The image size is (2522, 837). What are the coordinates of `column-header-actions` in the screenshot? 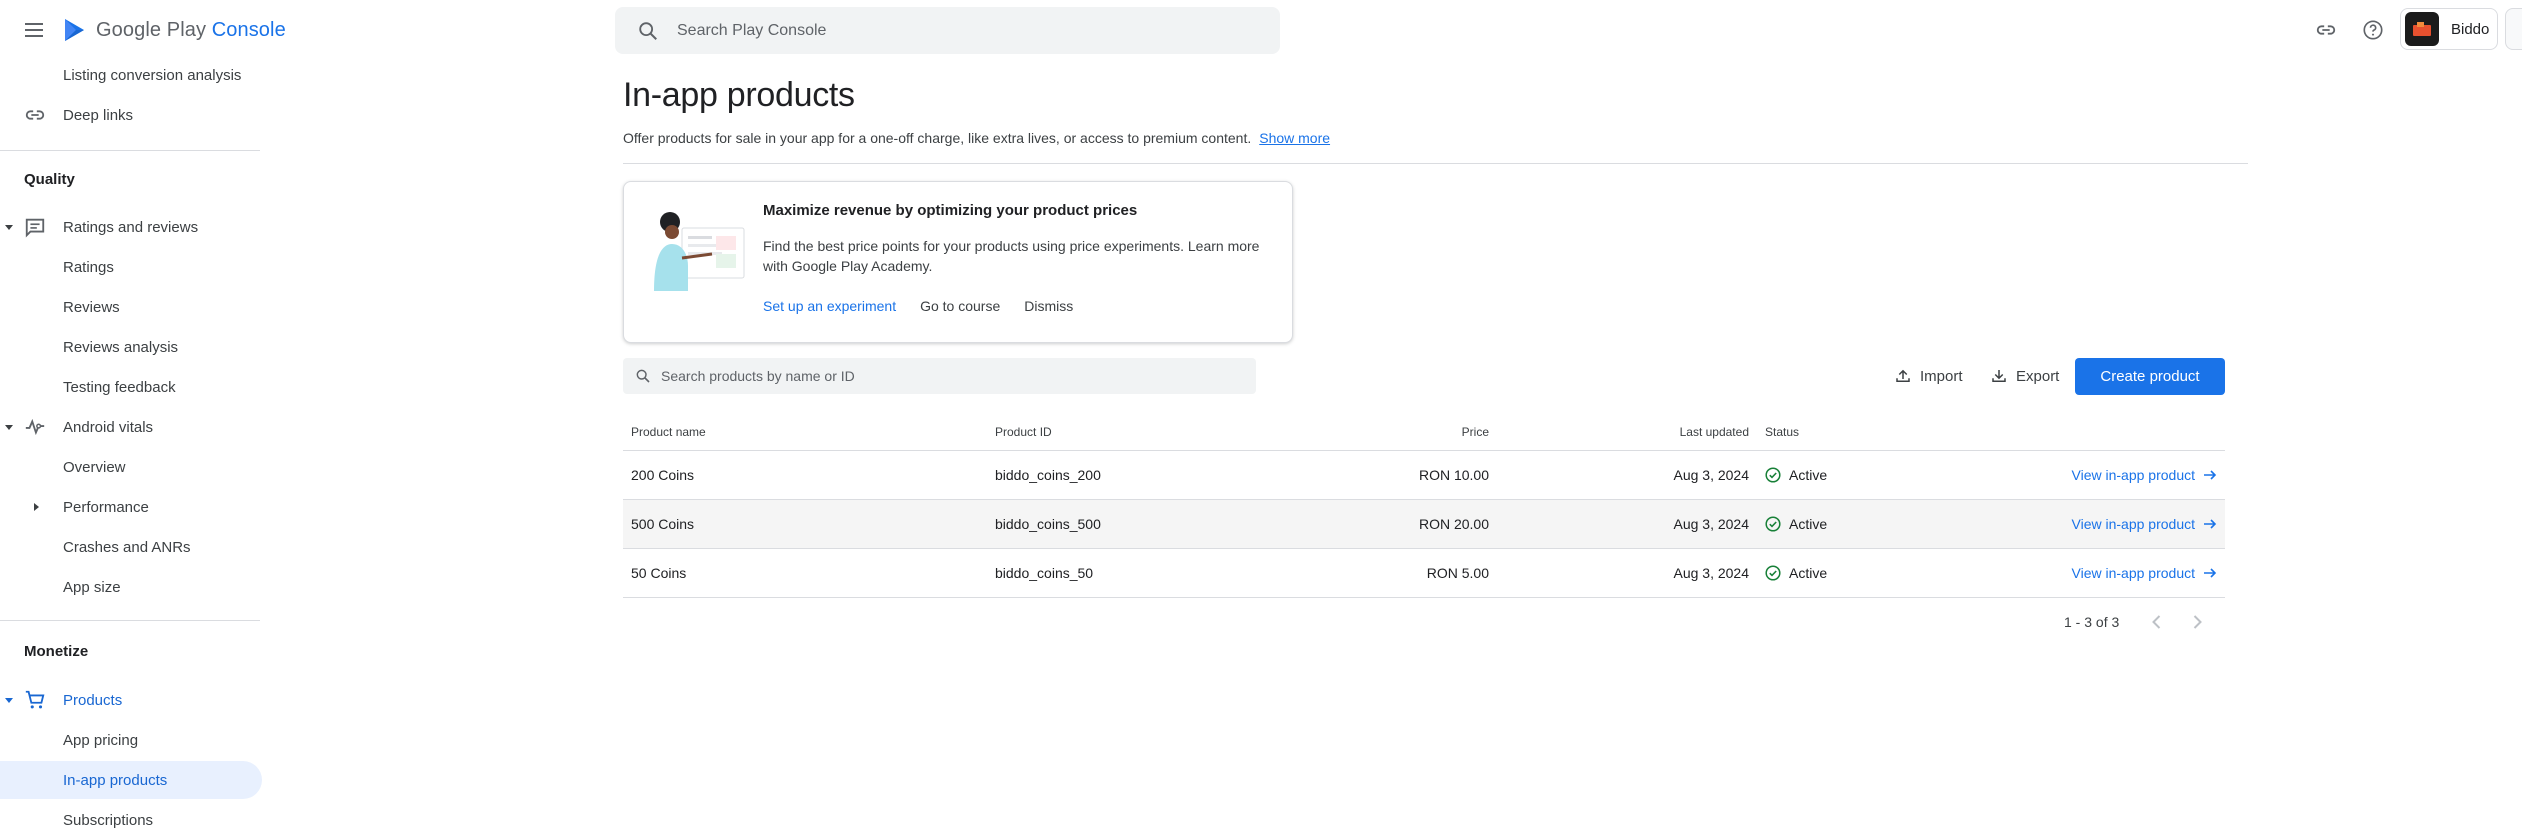 It's located at (2106, 433).